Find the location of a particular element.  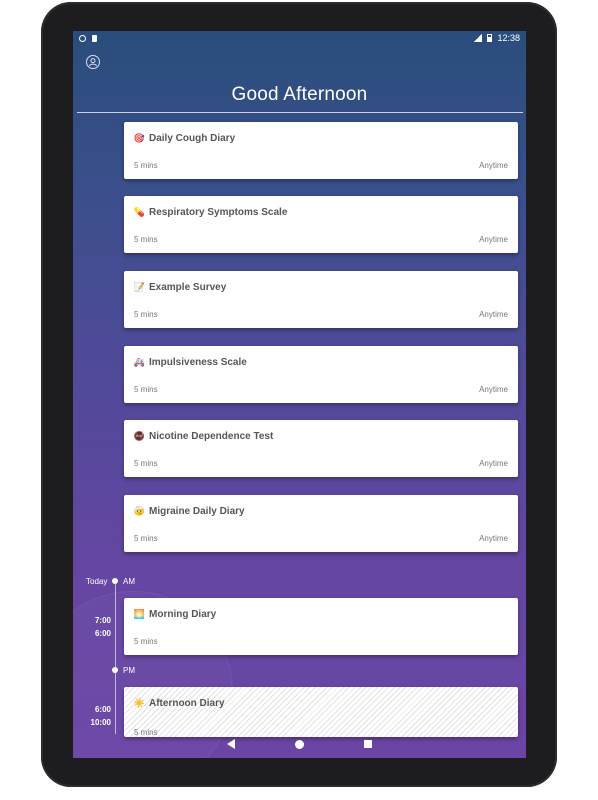

navigation-bar is located at coordinates (299, 744).